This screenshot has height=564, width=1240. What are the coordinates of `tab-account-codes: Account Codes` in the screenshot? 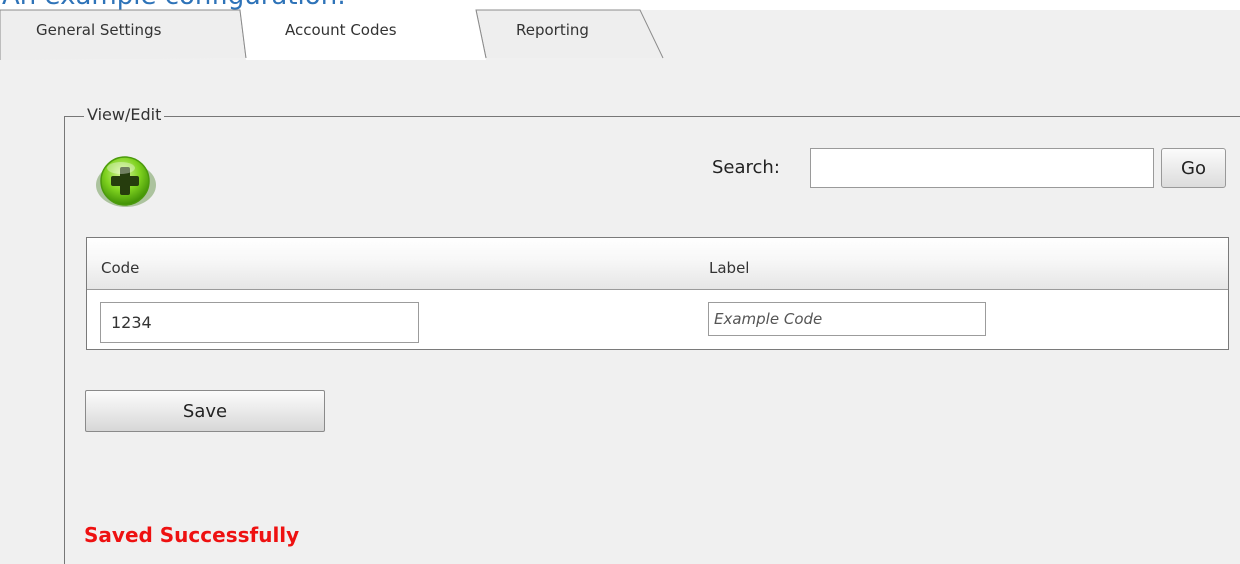 It's located at (341, 30).